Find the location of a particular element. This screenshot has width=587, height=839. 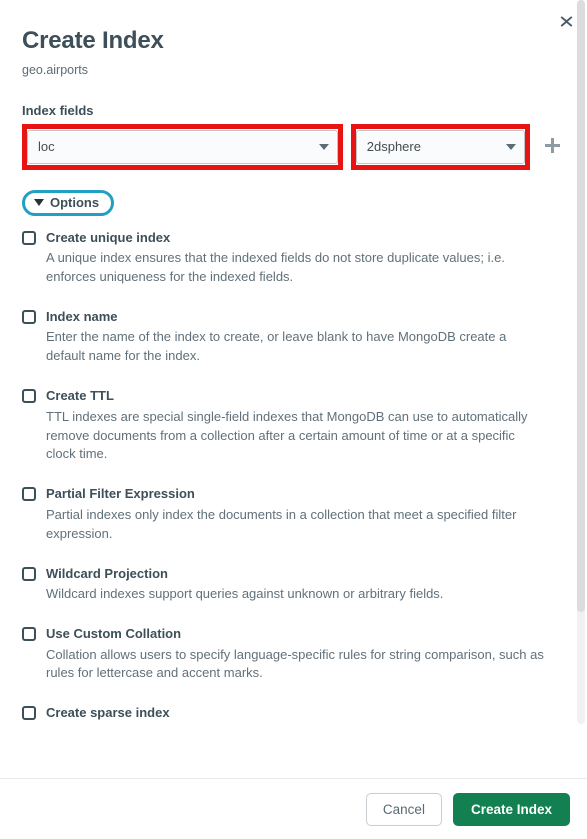

field-type-highlight: 2dsphere is located at coordinates (440, 146).